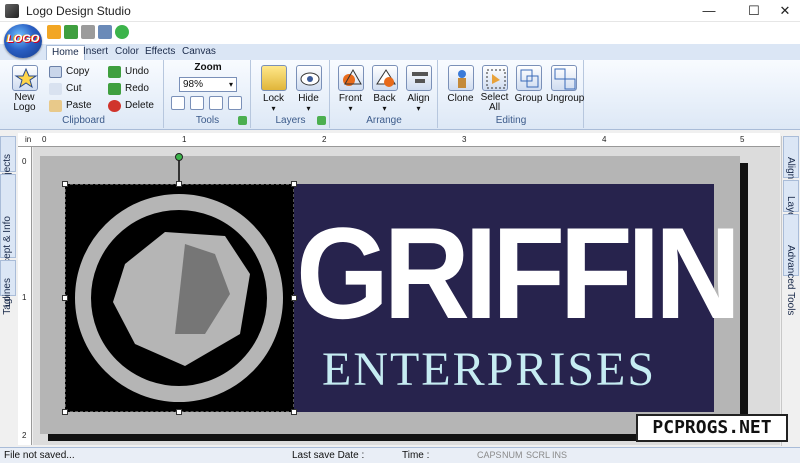 This screenshot has width=800, height=463. I want to click on zoom-fit-icon, so click(178, 103).